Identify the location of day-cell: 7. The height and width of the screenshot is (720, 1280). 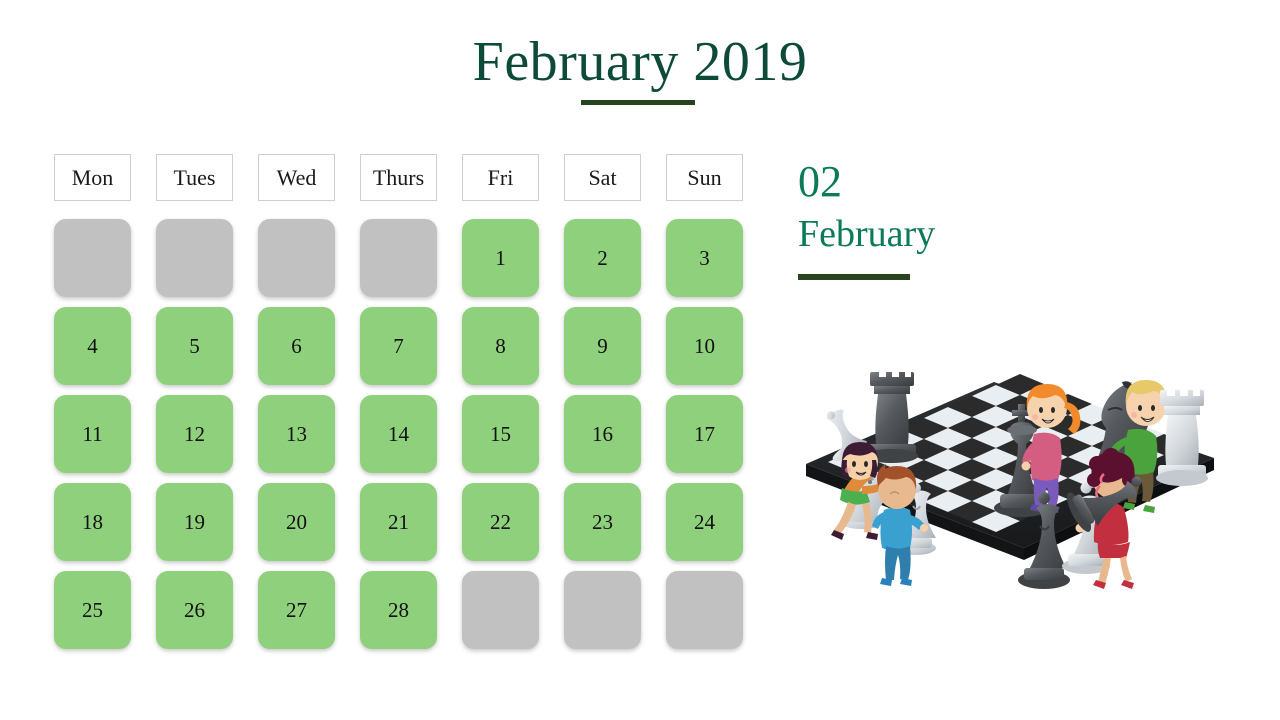
(398, 346).